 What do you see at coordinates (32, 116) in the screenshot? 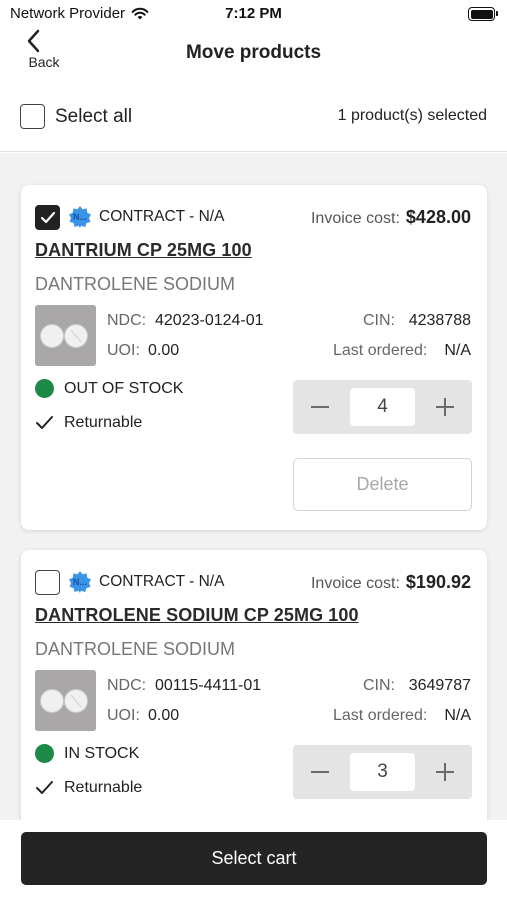
I see `select-all-checkbox` at bounding box center [32, 116].